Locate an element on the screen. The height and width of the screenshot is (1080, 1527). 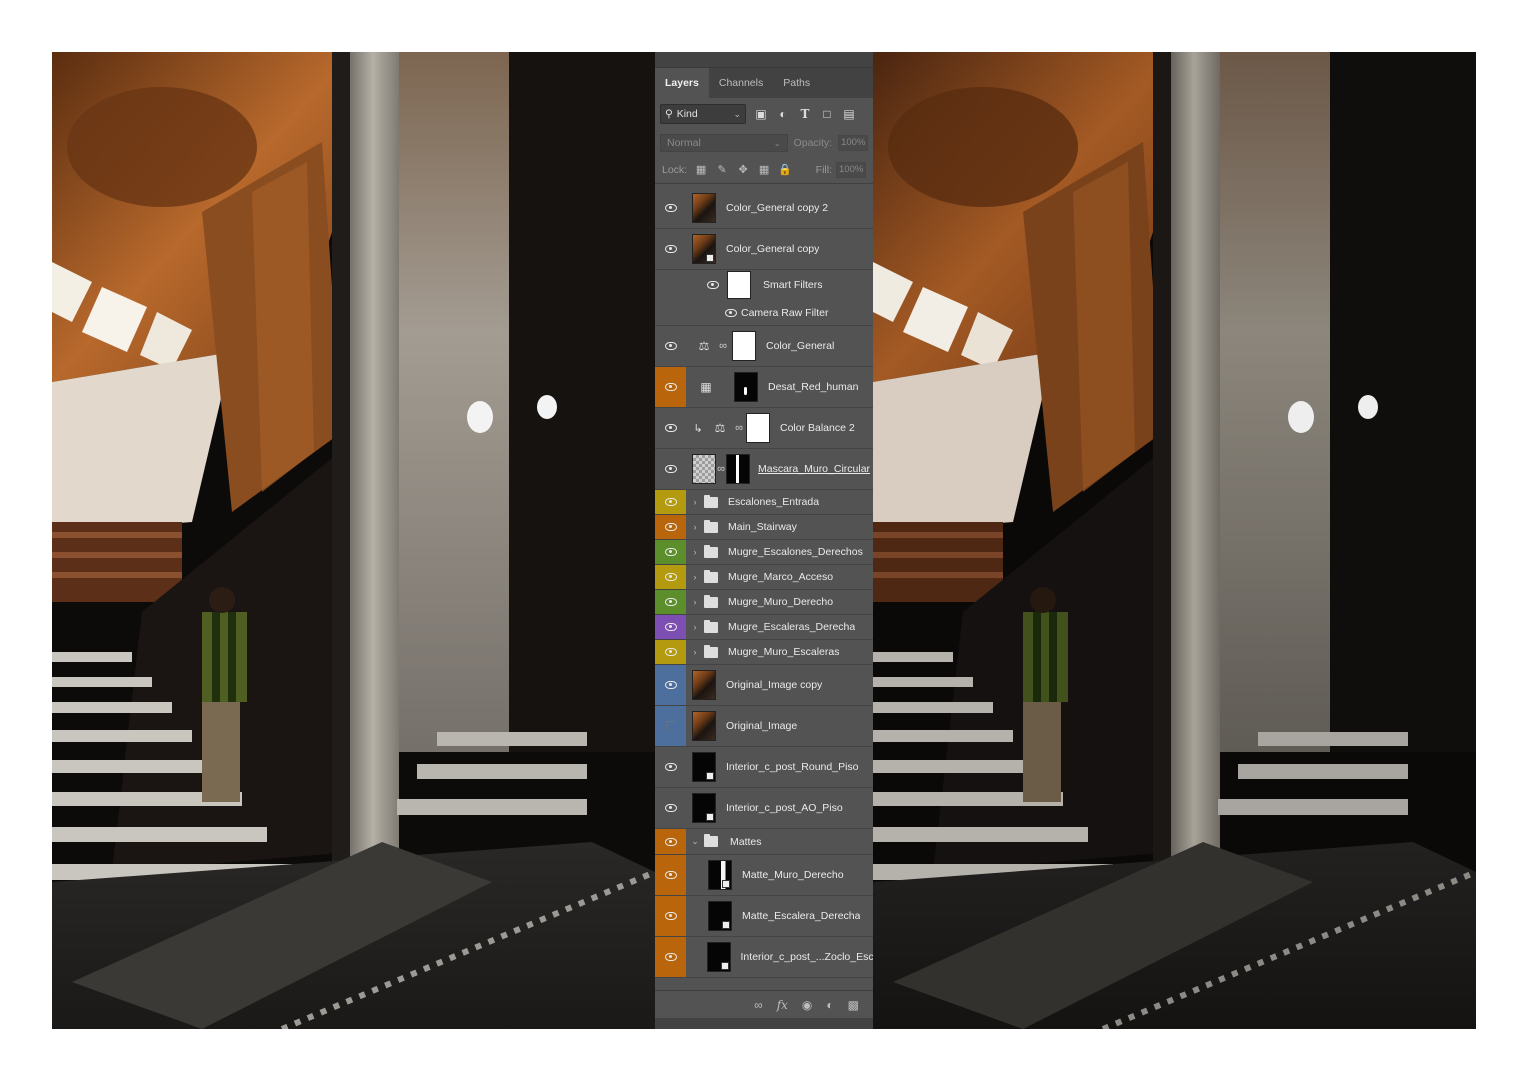
layer-row: ↳ ⚖ ∞ Color Balance 2 is located at coordinates (764, 428).